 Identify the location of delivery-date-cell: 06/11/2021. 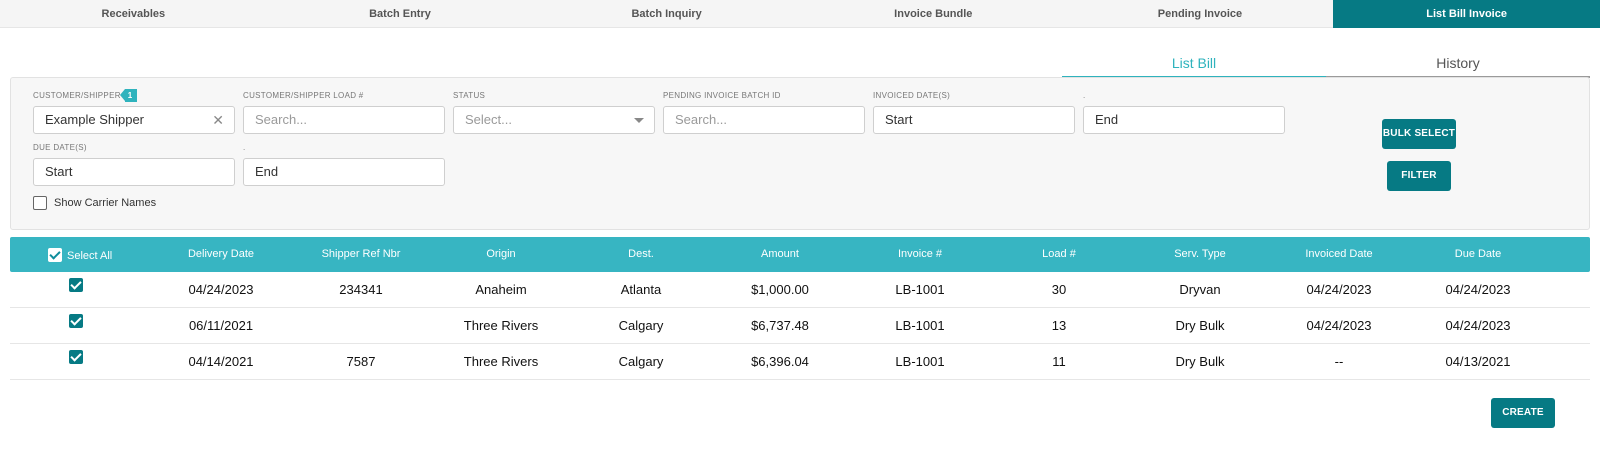
(221, 325).